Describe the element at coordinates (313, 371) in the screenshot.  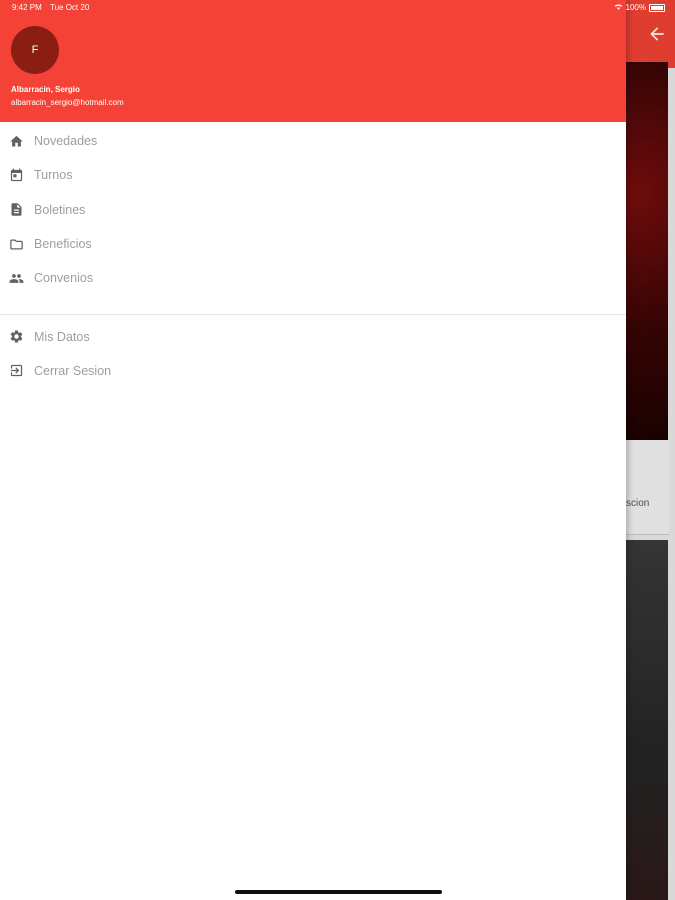
I see `menu-item-cerrar-sesion: Cerrar Sesion` at that location.